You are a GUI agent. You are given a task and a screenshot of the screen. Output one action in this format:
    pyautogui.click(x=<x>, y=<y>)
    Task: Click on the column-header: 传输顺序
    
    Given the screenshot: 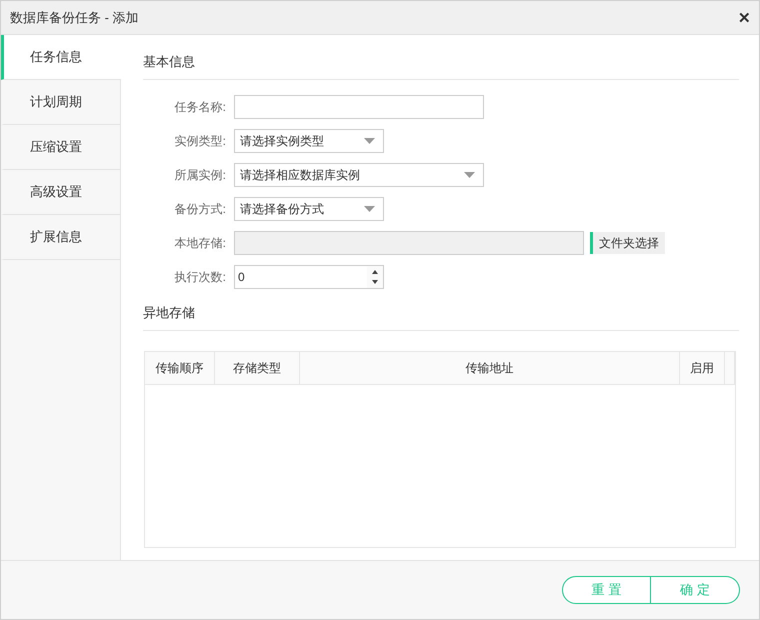 What is the action you would take?
    pyautogui.click(x=180, y=368)
    